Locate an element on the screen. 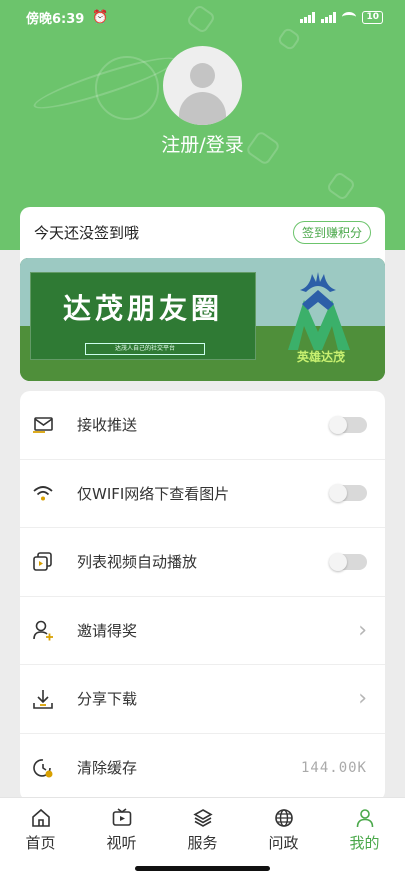 This screenshot has width=405, height=878. tab-label: 问政 is located at coordinates (283, 843).